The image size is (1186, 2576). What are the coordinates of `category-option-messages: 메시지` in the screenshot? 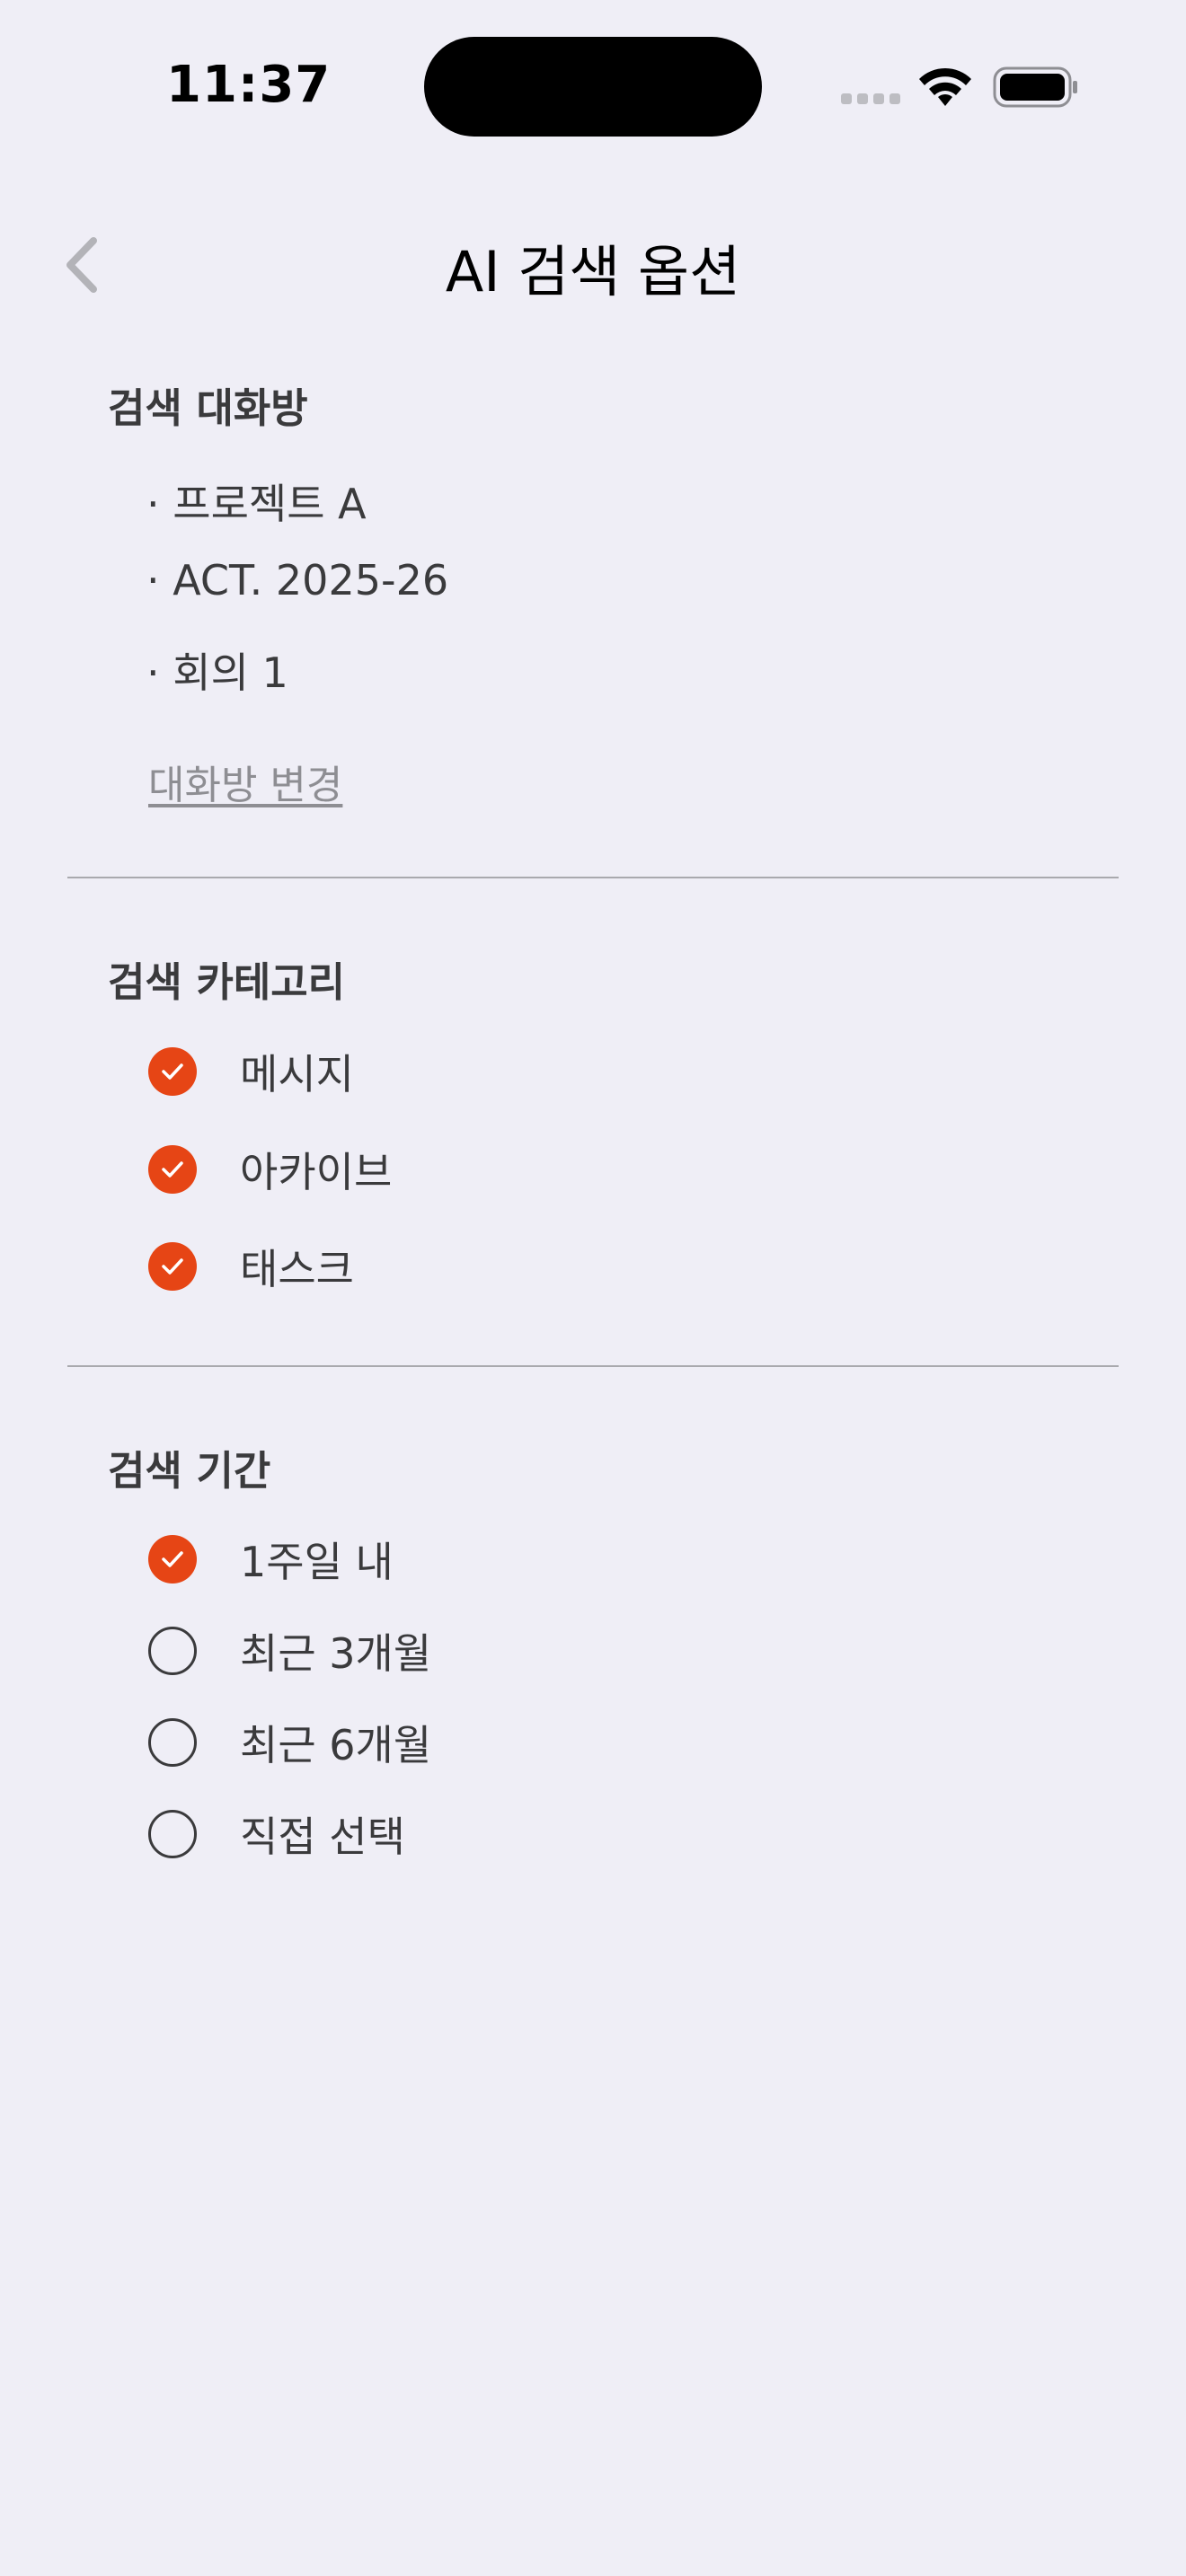 It's located at (251, 1072).